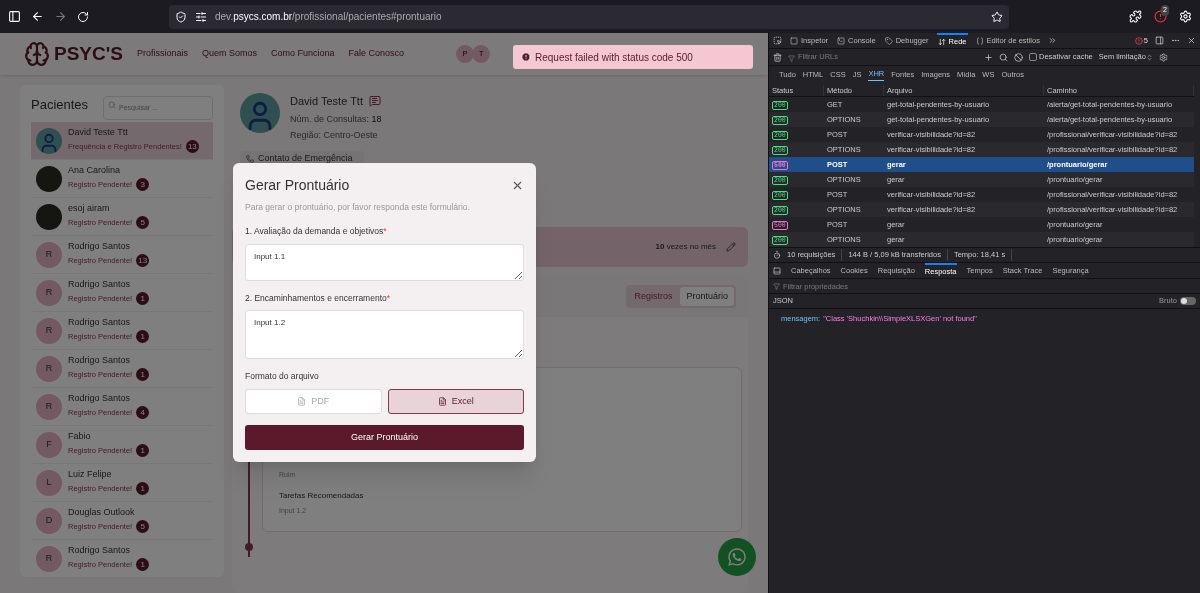  Describe the element at coordinates (777, 57) in the screenshot. I see `clear-icon` at that location.